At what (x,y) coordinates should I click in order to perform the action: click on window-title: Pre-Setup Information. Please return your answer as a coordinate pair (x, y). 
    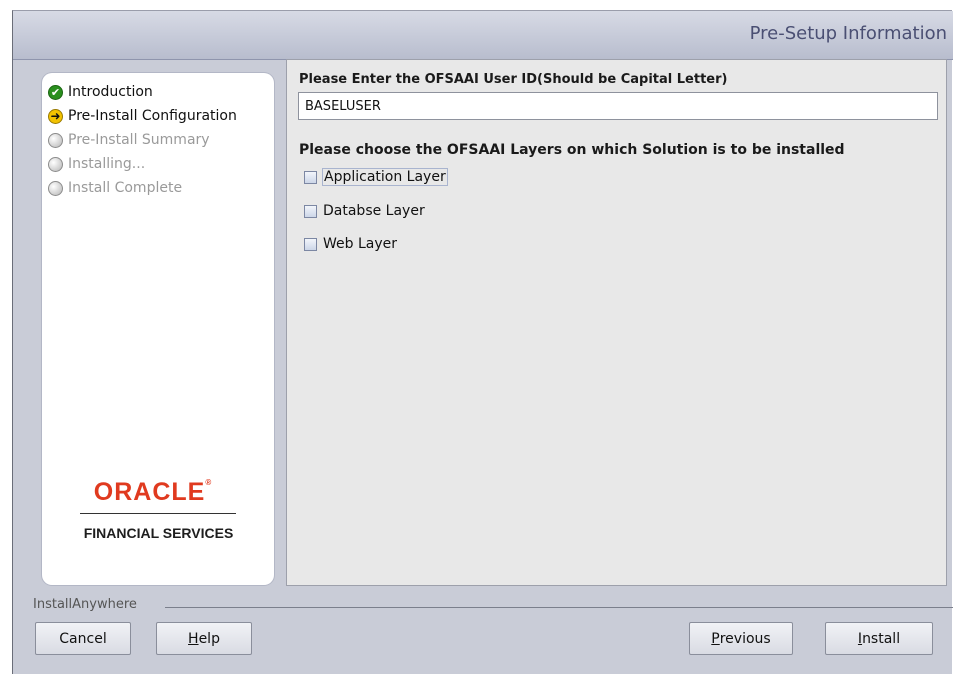
    Looking at the image, I should click on (848, 33).